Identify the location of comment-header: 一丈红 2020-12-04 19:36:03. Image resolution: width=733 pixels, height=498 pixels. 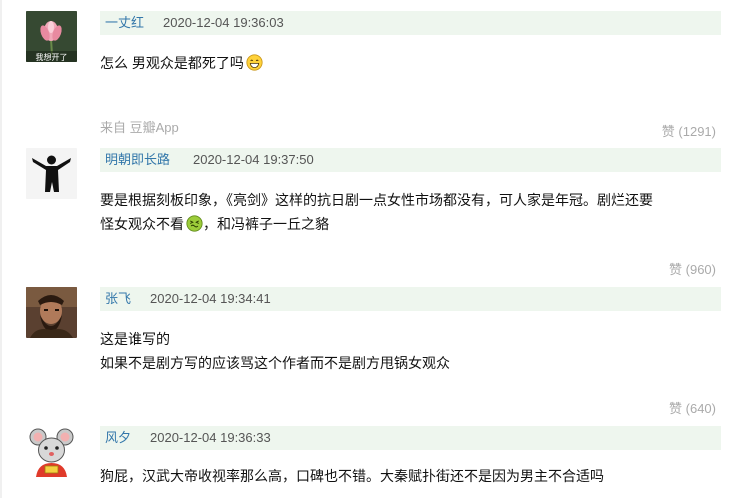
(410, 23).